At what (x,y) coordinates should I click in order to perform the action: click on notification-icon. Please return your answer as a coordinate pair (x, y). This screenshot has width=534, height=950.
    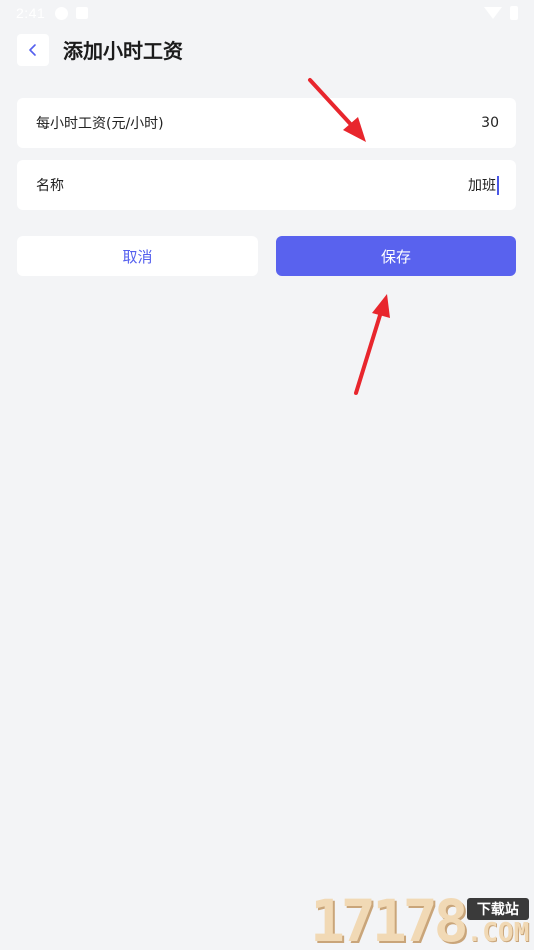
    Looking at the image, I should click on (82, 13).